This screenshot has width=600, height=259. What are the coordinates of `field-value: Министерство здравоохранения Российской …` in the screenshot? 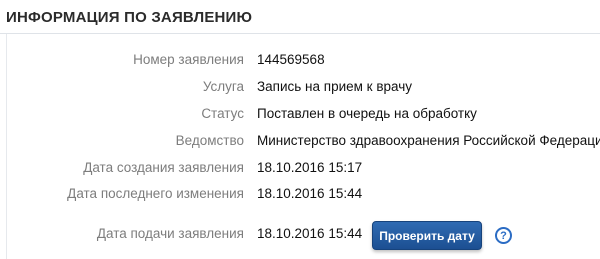 It's located at (428, 140).